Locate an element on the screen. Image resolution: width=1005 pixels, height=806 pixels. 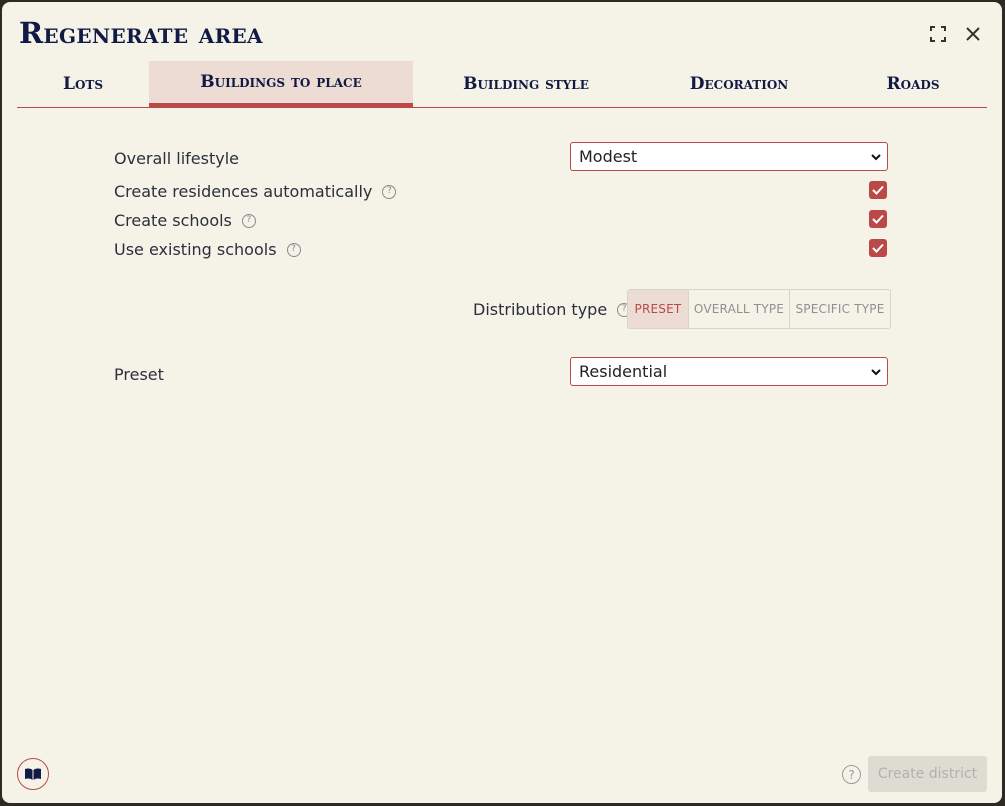
distribution-type-toggle: PRESET OVERALL TYPE SPECIFIC TYPE is located at coordinates (759, 309).